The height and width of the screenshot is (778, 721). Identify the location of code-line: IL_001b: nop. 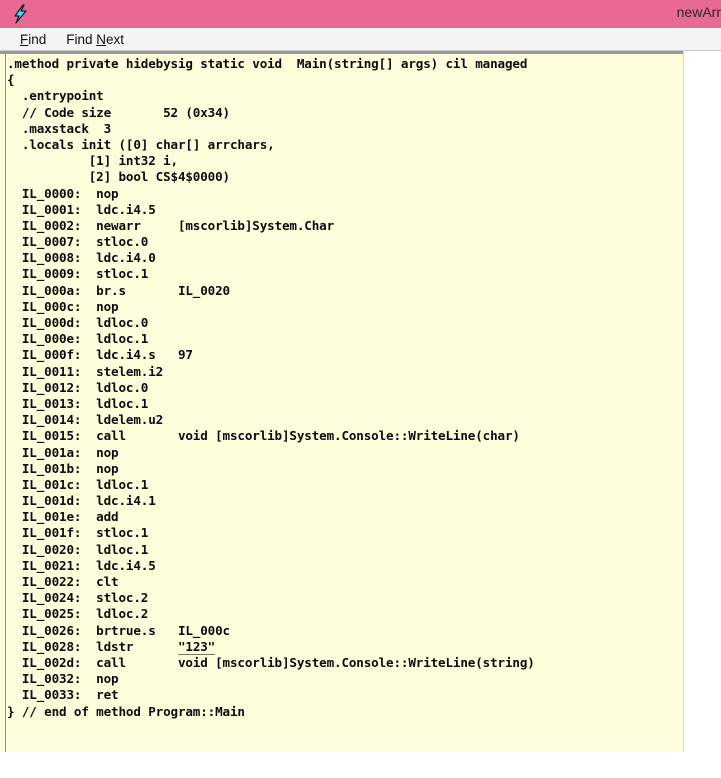
(63, 468).